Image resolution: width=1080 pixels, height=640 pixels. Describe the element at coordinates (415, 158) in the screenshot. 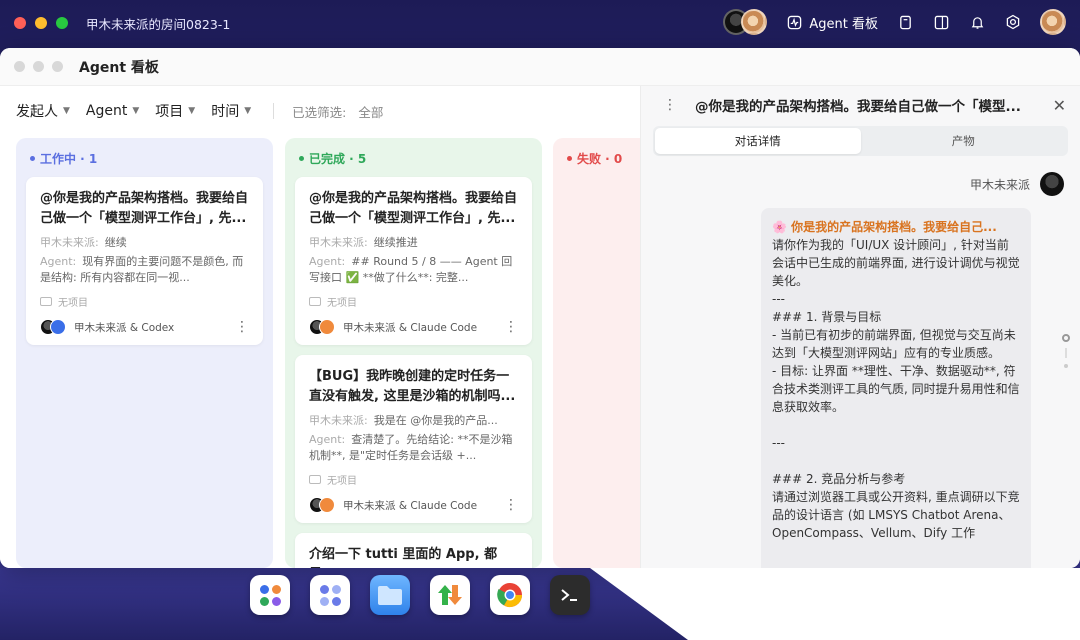

I see `column-header: 已完成 · 5` at that location.